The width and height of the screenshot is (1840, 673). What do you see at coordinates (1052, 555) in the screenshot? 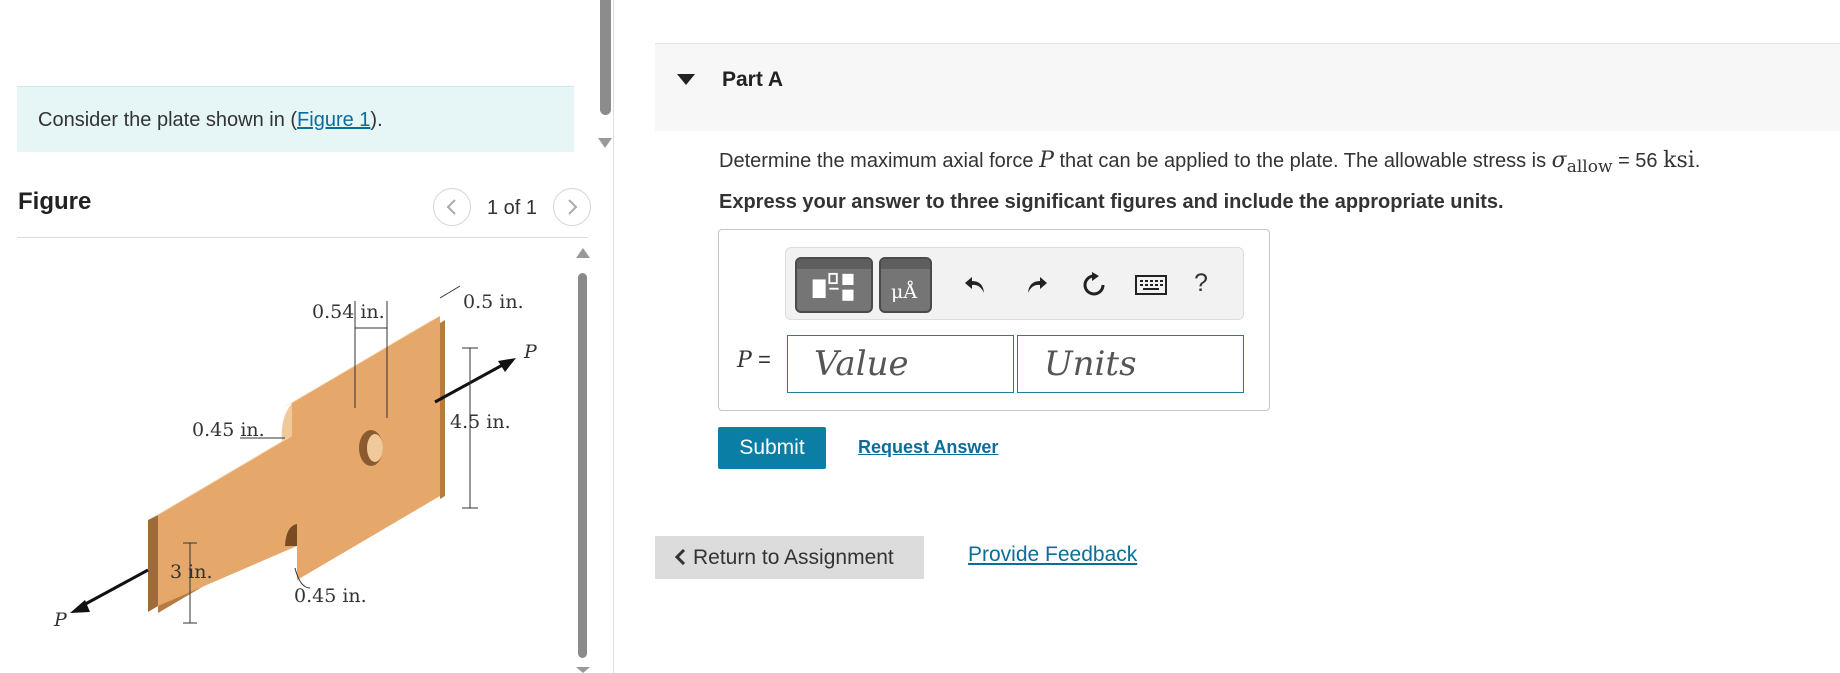
I see `provide-feedback-link: Provide Feedback` at bounding box center [1052, 555].